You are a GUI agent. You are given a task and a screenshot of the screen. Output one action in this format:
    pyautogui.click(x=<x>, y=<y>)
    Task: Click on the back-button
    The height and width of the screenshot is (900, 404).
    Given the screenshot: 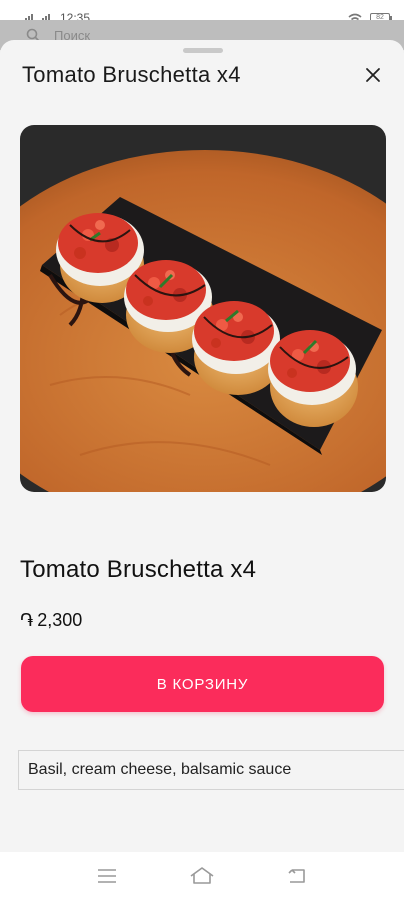 What is the action you would take?
    pyautogui.click(x=297, y=876)
    